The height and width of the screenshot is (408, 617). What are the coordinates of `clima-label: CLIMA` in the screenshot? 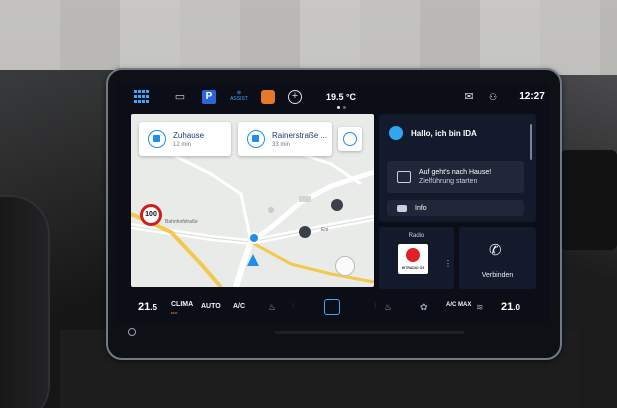 It's located at (182, 304).